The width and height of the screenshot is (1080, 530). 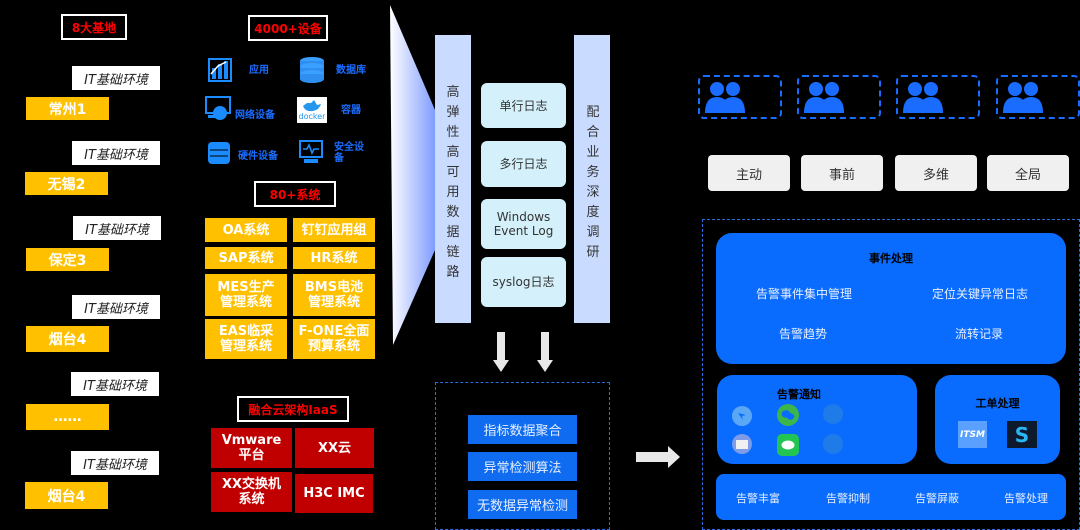 What do you see at coordinates (979, 334) in the screenshot?
I see `event-feature: 流转记录` at bounding box center [979, 334].